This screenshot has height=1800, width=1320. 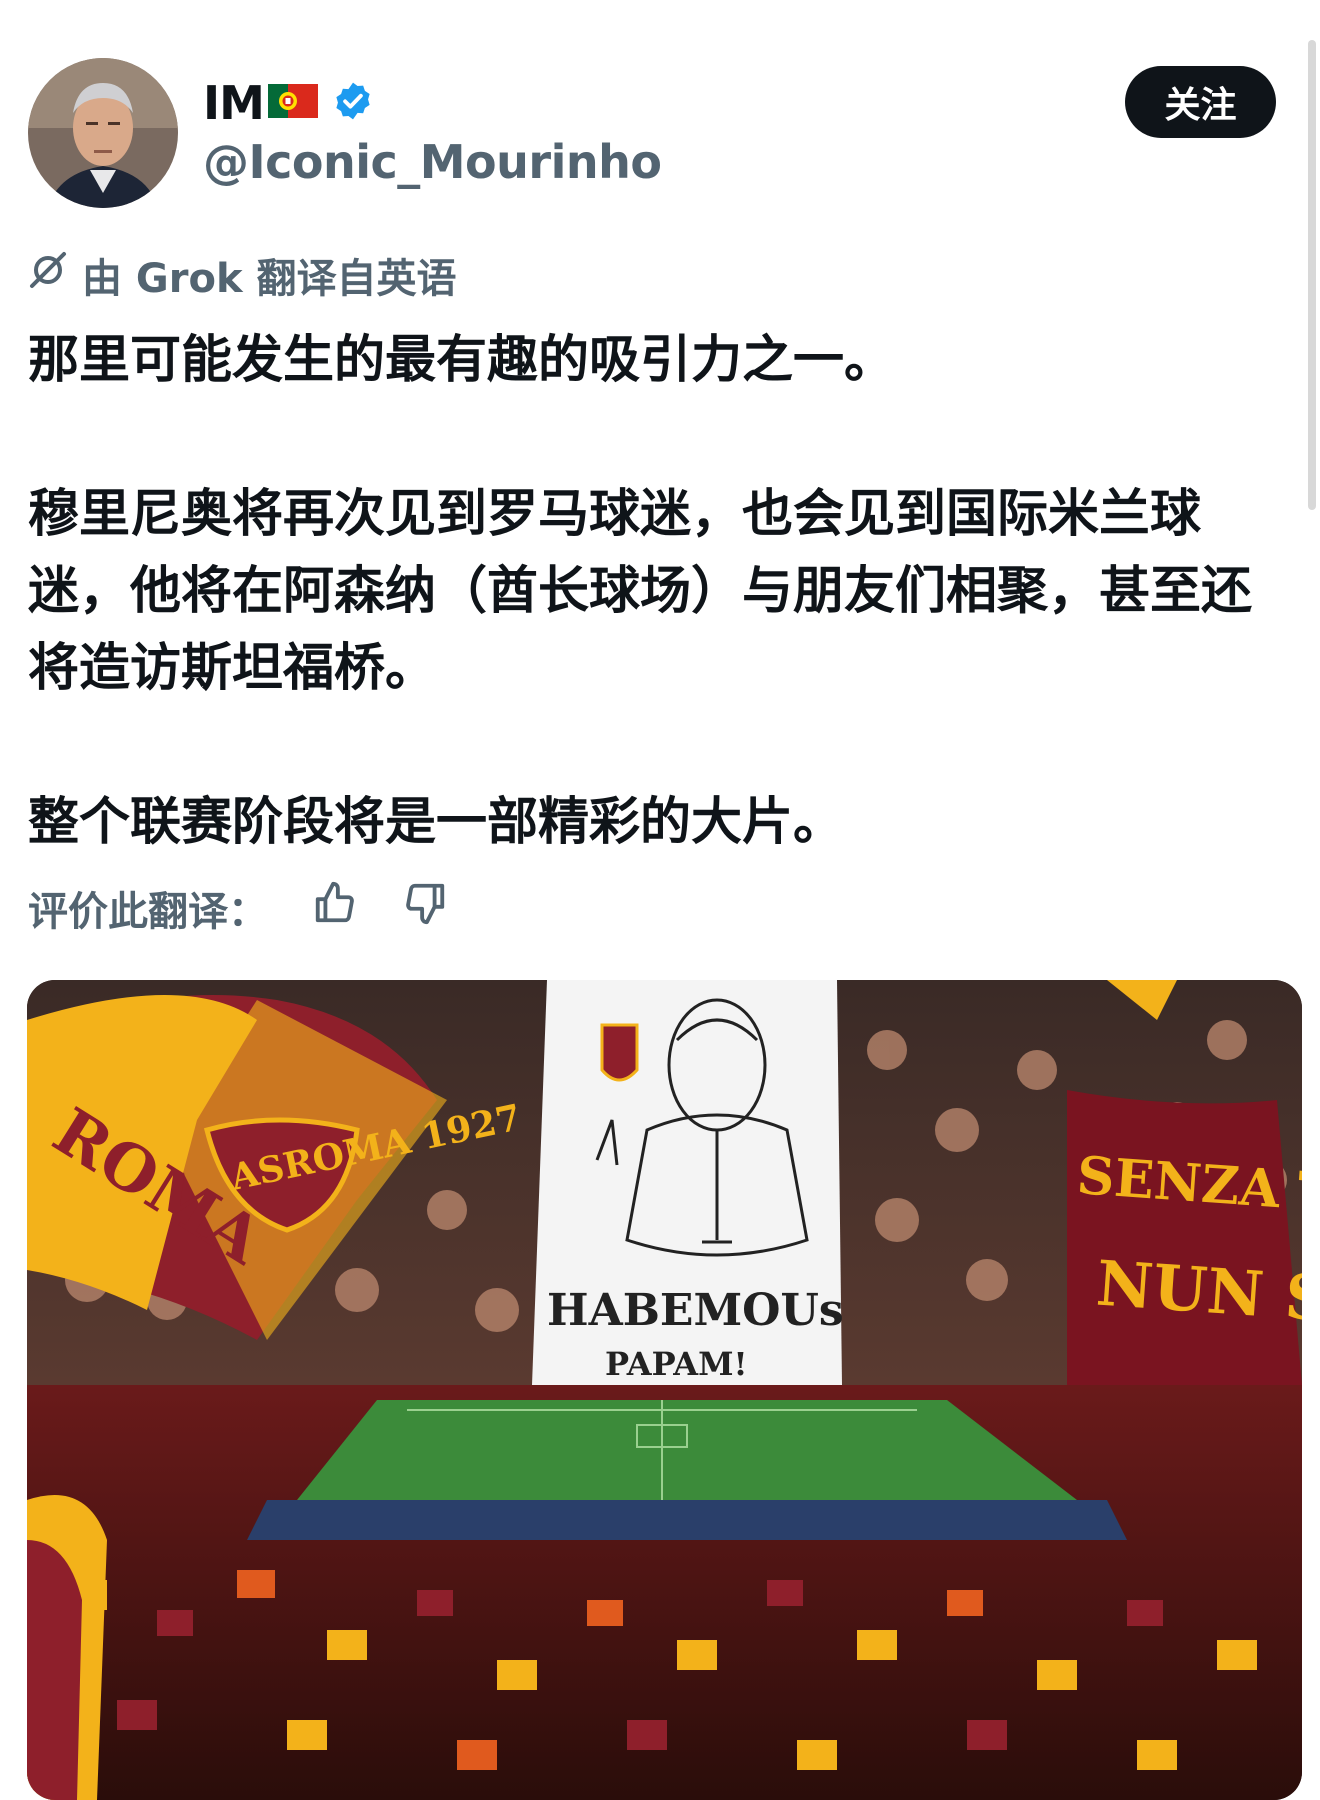 I want to click on grok-icon, so click(x=48, y=275).